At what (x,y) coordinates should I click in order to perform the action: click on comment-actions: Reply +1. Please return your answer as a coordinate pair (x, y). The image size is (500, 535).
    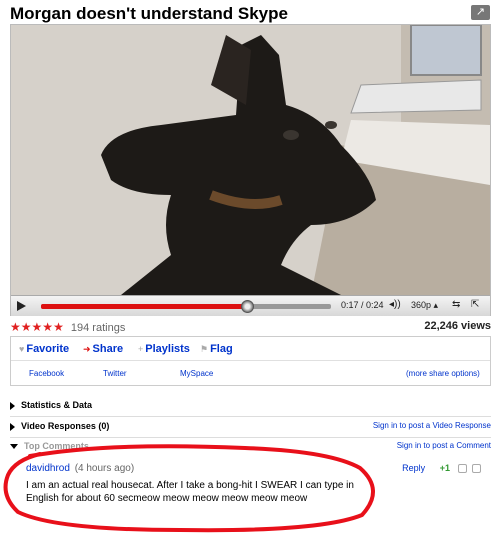
    Looking at the image, I should click on (441, 468).